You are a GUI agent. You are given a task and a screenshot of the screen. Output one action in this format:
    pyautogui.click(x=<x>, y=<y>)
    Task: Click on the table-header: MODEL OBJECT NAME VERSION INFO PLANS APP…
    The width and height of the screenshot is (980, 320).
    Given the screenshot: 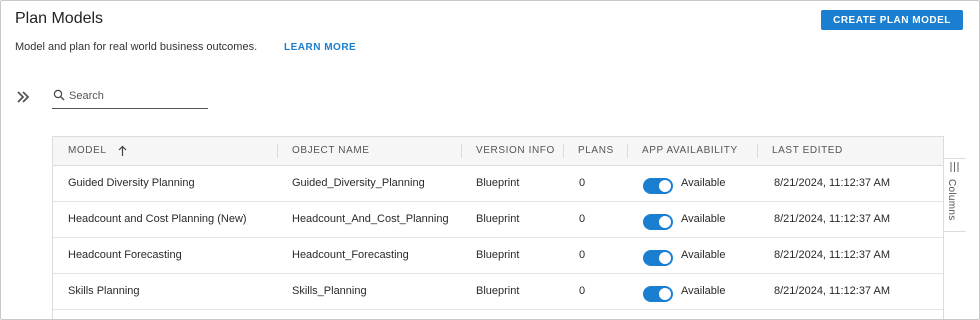 What is the action you would take?
    pyautogui.click(x=498, y=151)
    